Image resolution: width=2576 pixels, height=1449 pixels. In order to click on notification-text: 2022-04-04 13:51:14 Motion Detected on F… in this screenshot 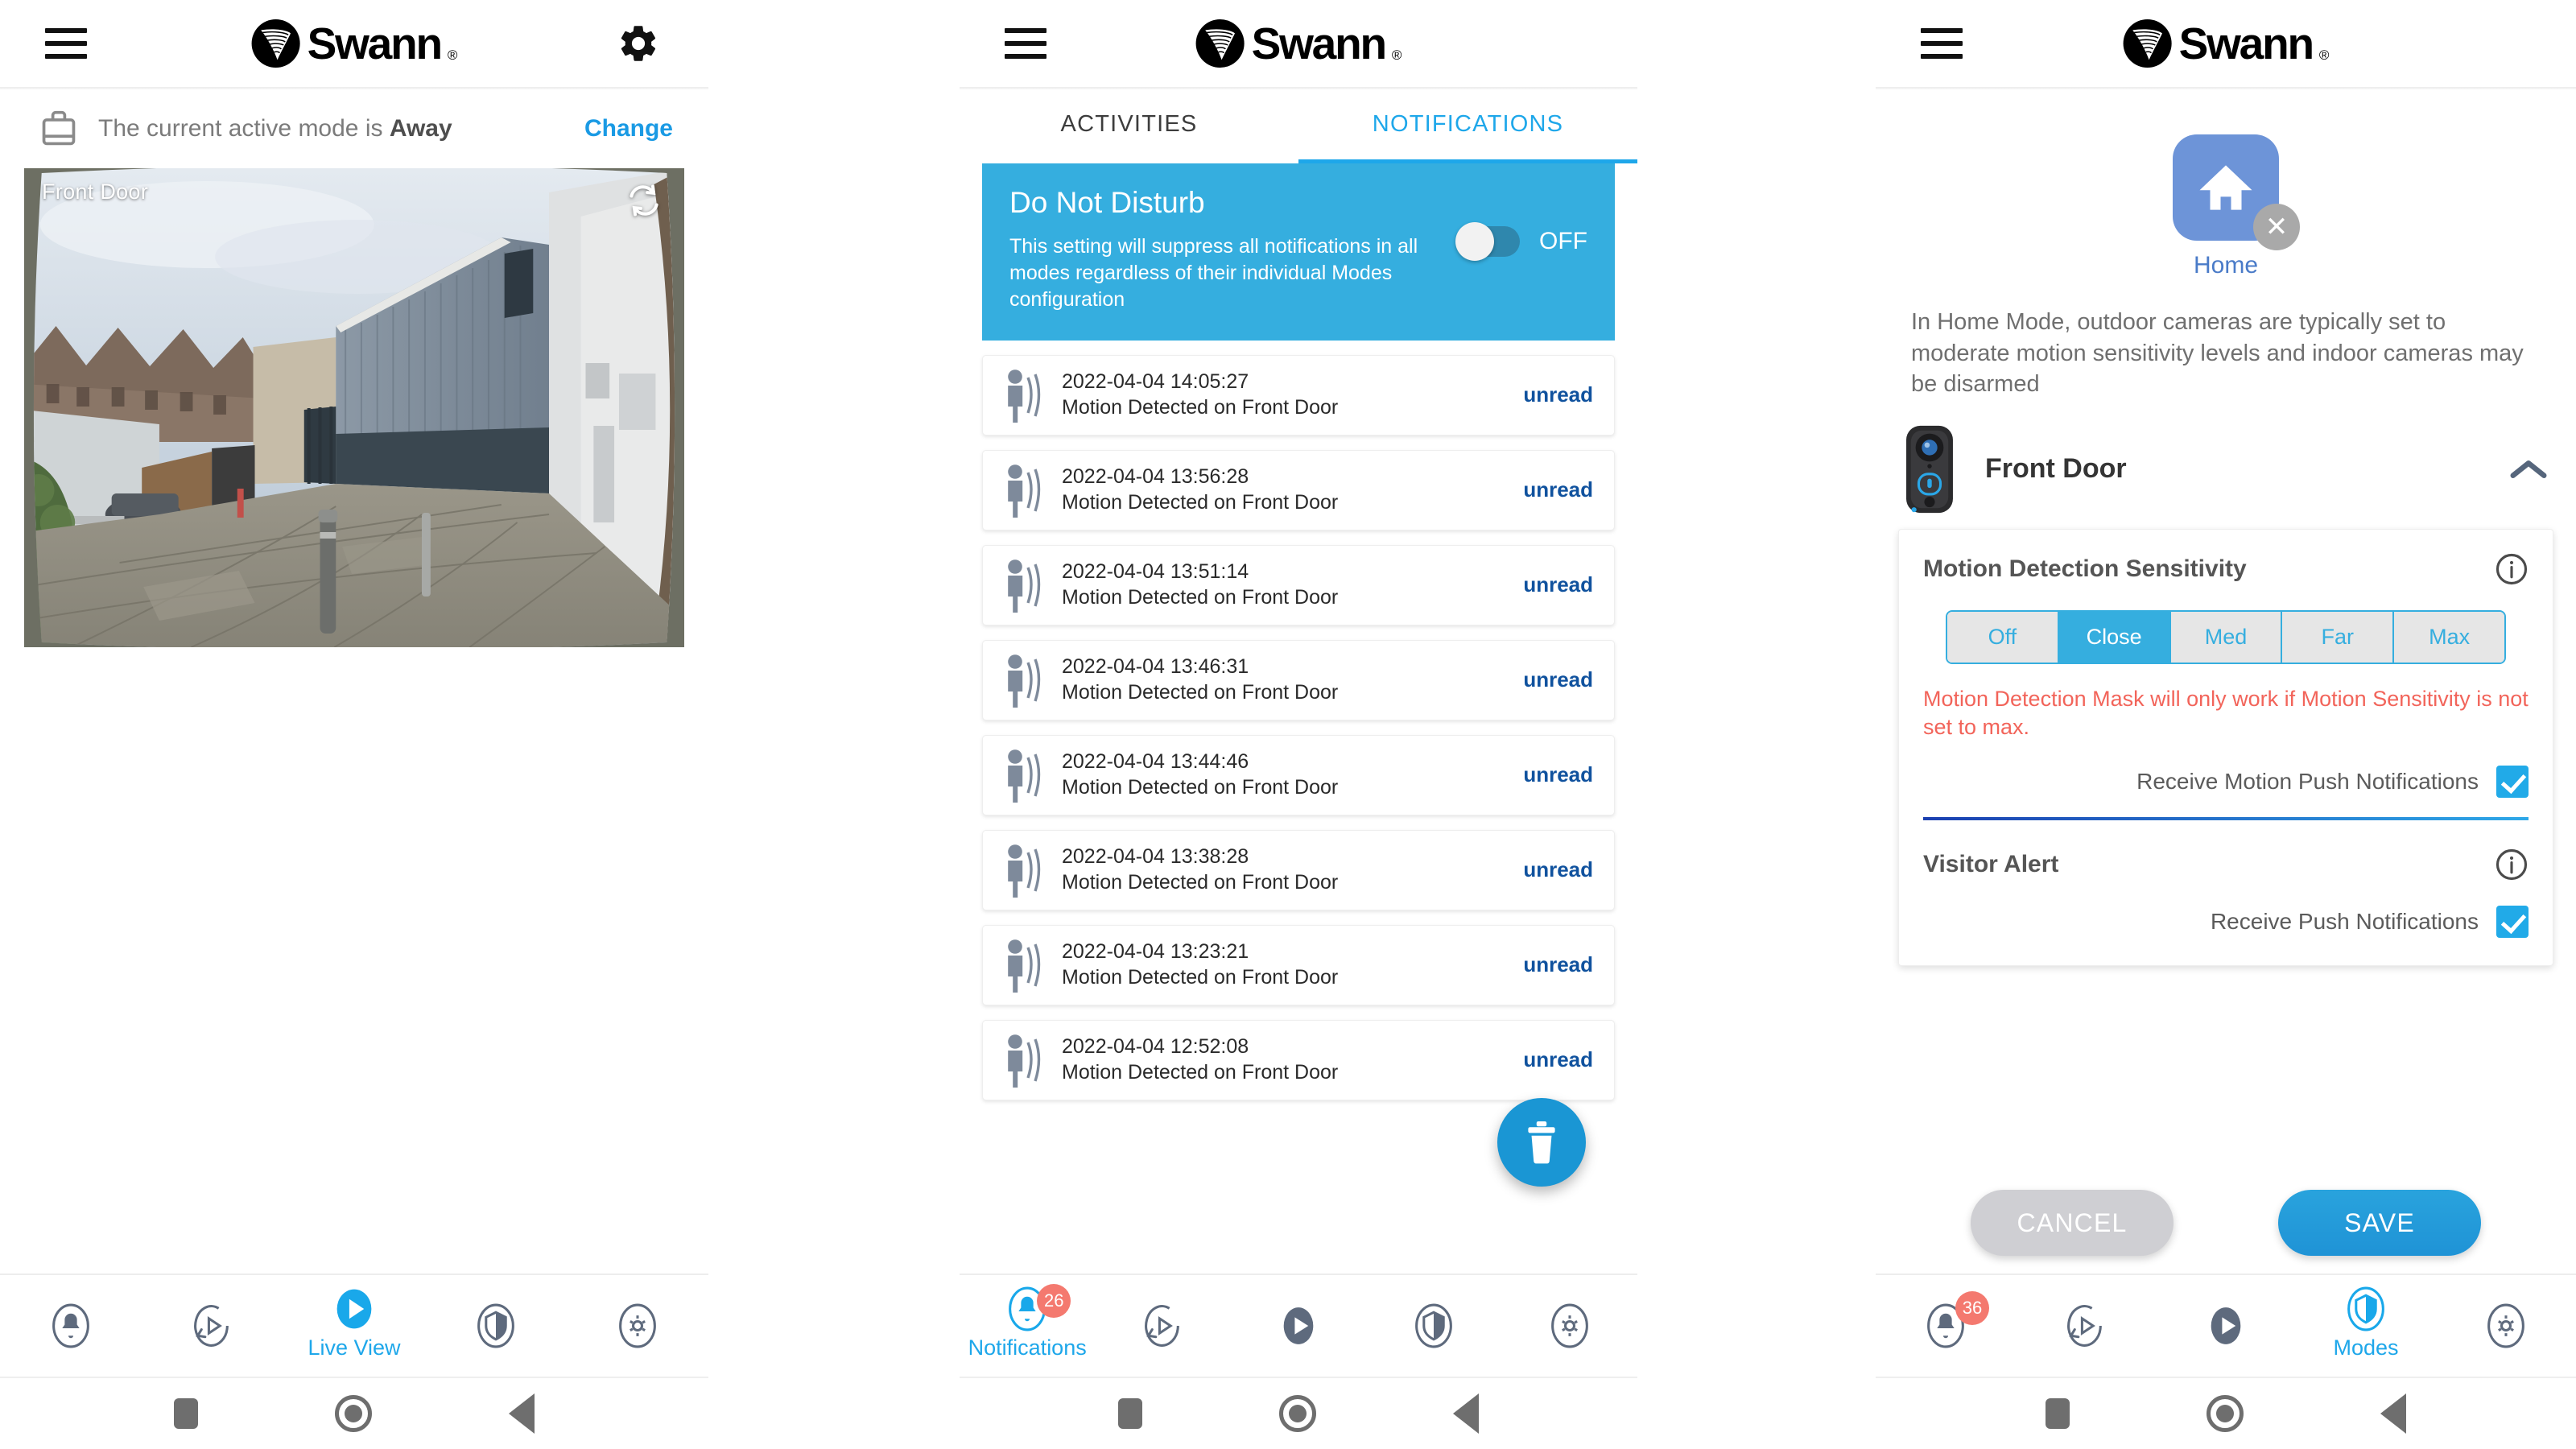, I will do `click(1286, 585)`.